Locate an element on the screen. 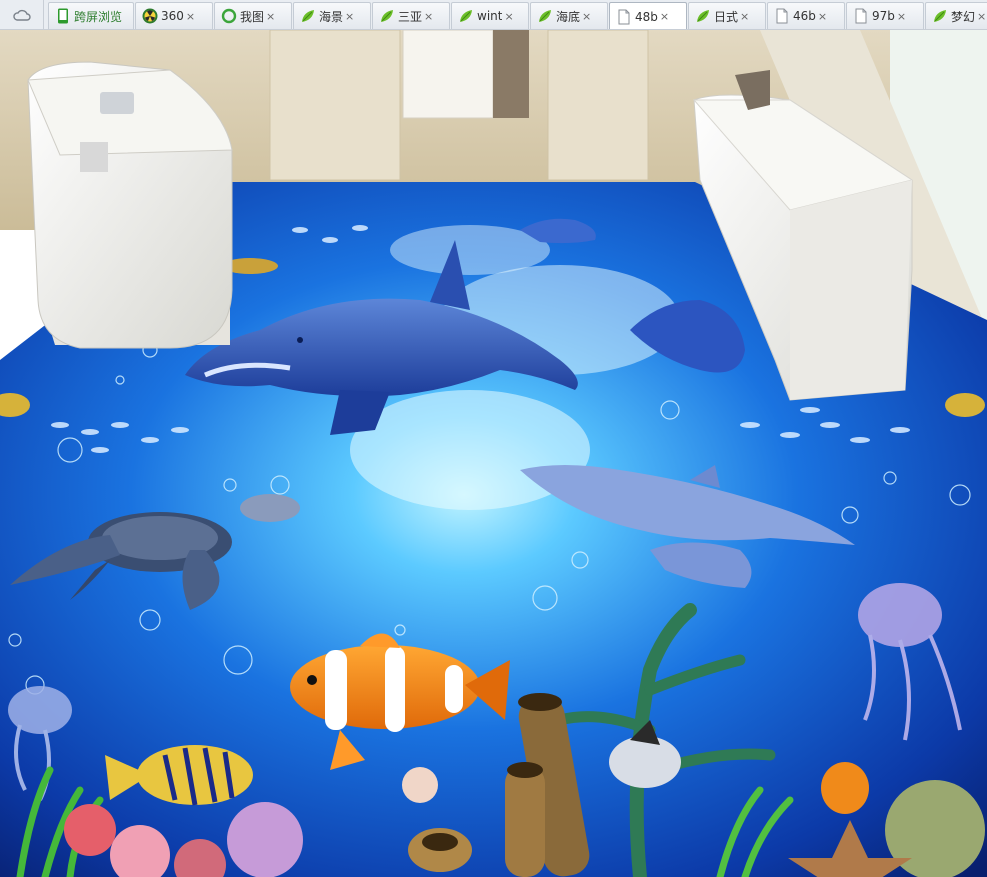 Image resolution: width=987 pixels, height=877 pixels. tab-5: wint × is located at coordinates (490, 15).